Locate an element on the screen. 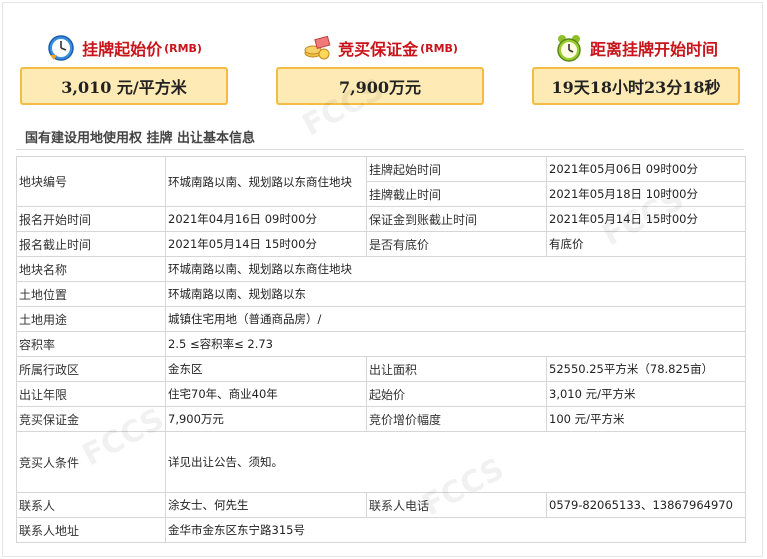  value-cell: 3,010 元/平方米 is located at coordinates (646, 394).